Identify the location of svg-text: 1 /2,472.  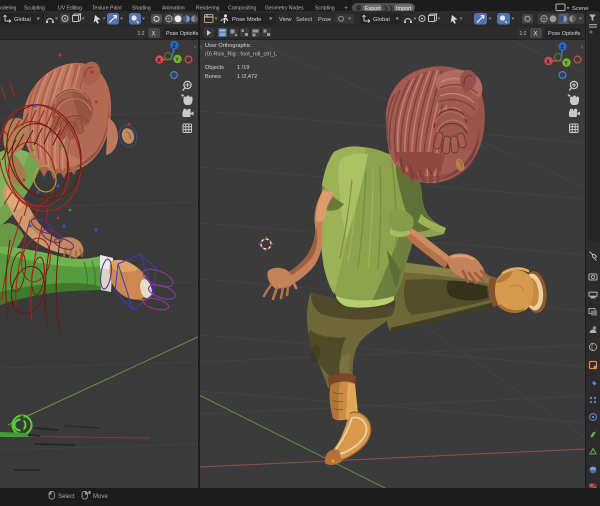
(247, 77).